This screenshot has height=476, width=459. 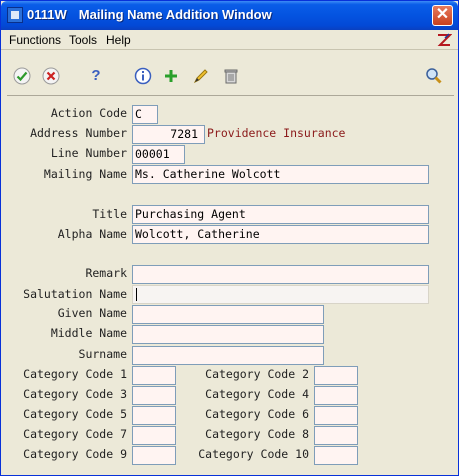 What do you see at coordinates (336, 395) in the screenshot?
I see `category-code-4-field` at bounding box center [336, 395].